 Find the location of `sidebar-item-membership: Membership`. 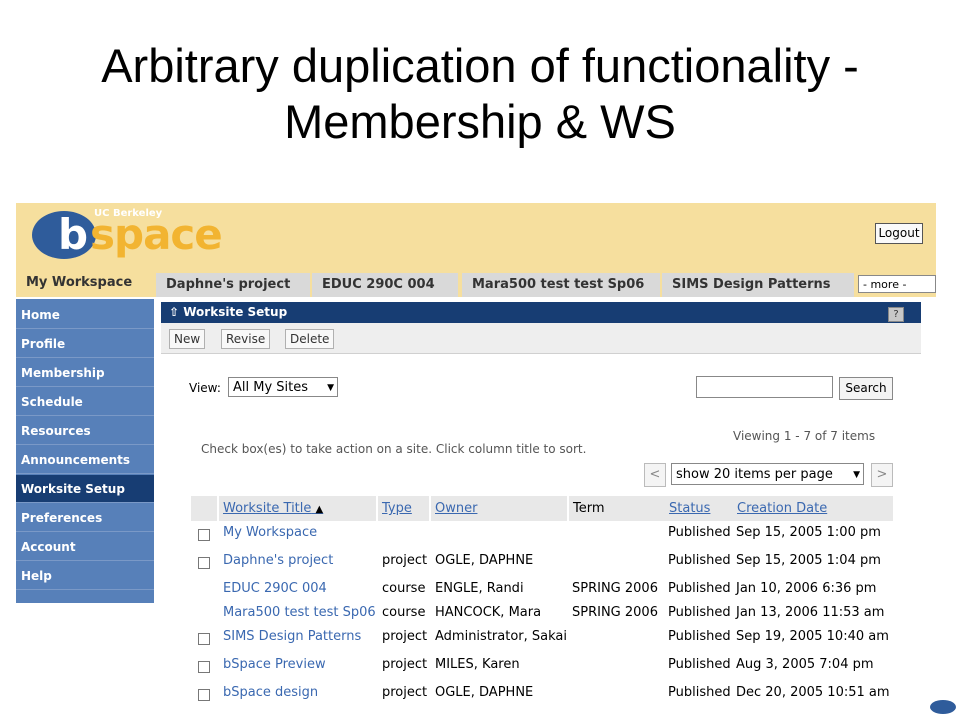

sidebar-item-membership: Membership is located at coordinates (85, 373).